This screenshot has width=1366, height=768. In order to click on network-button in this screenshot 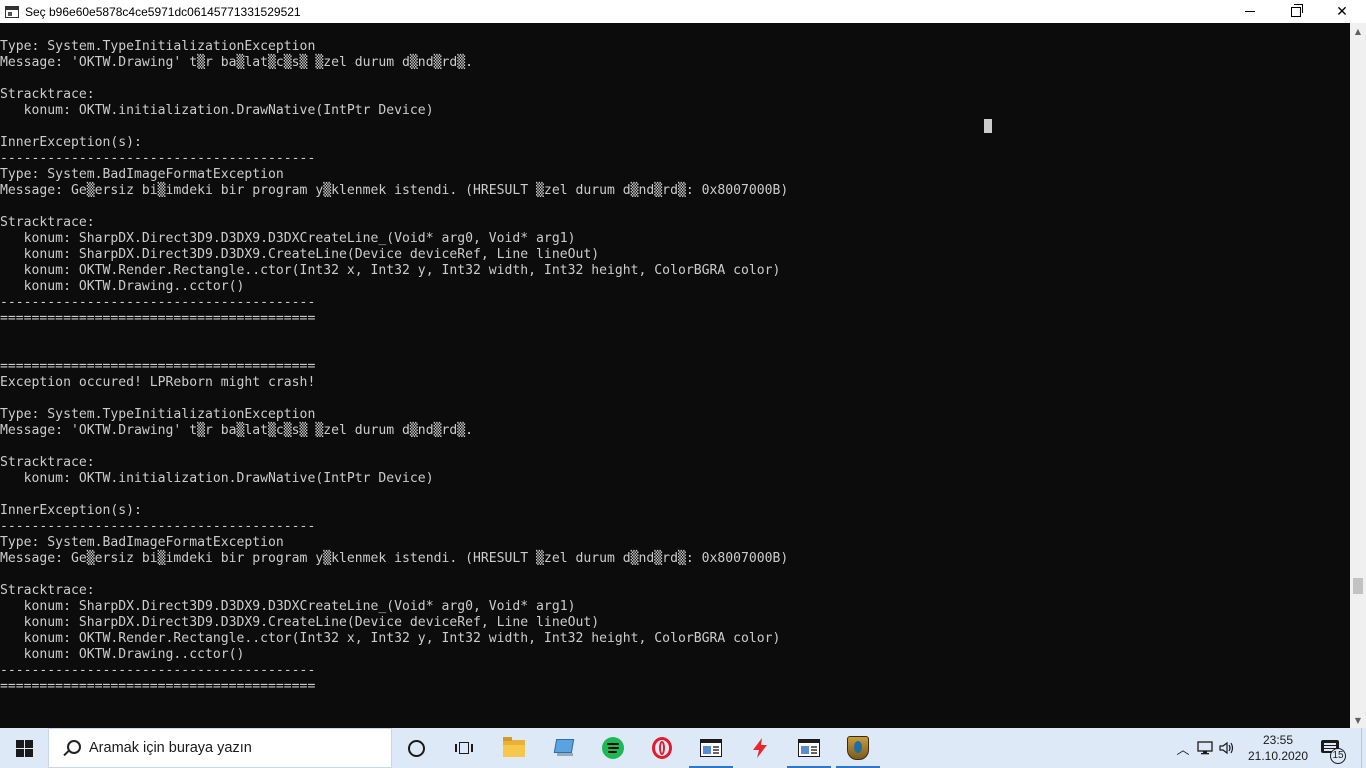, I will do `click(1205, 748)`.